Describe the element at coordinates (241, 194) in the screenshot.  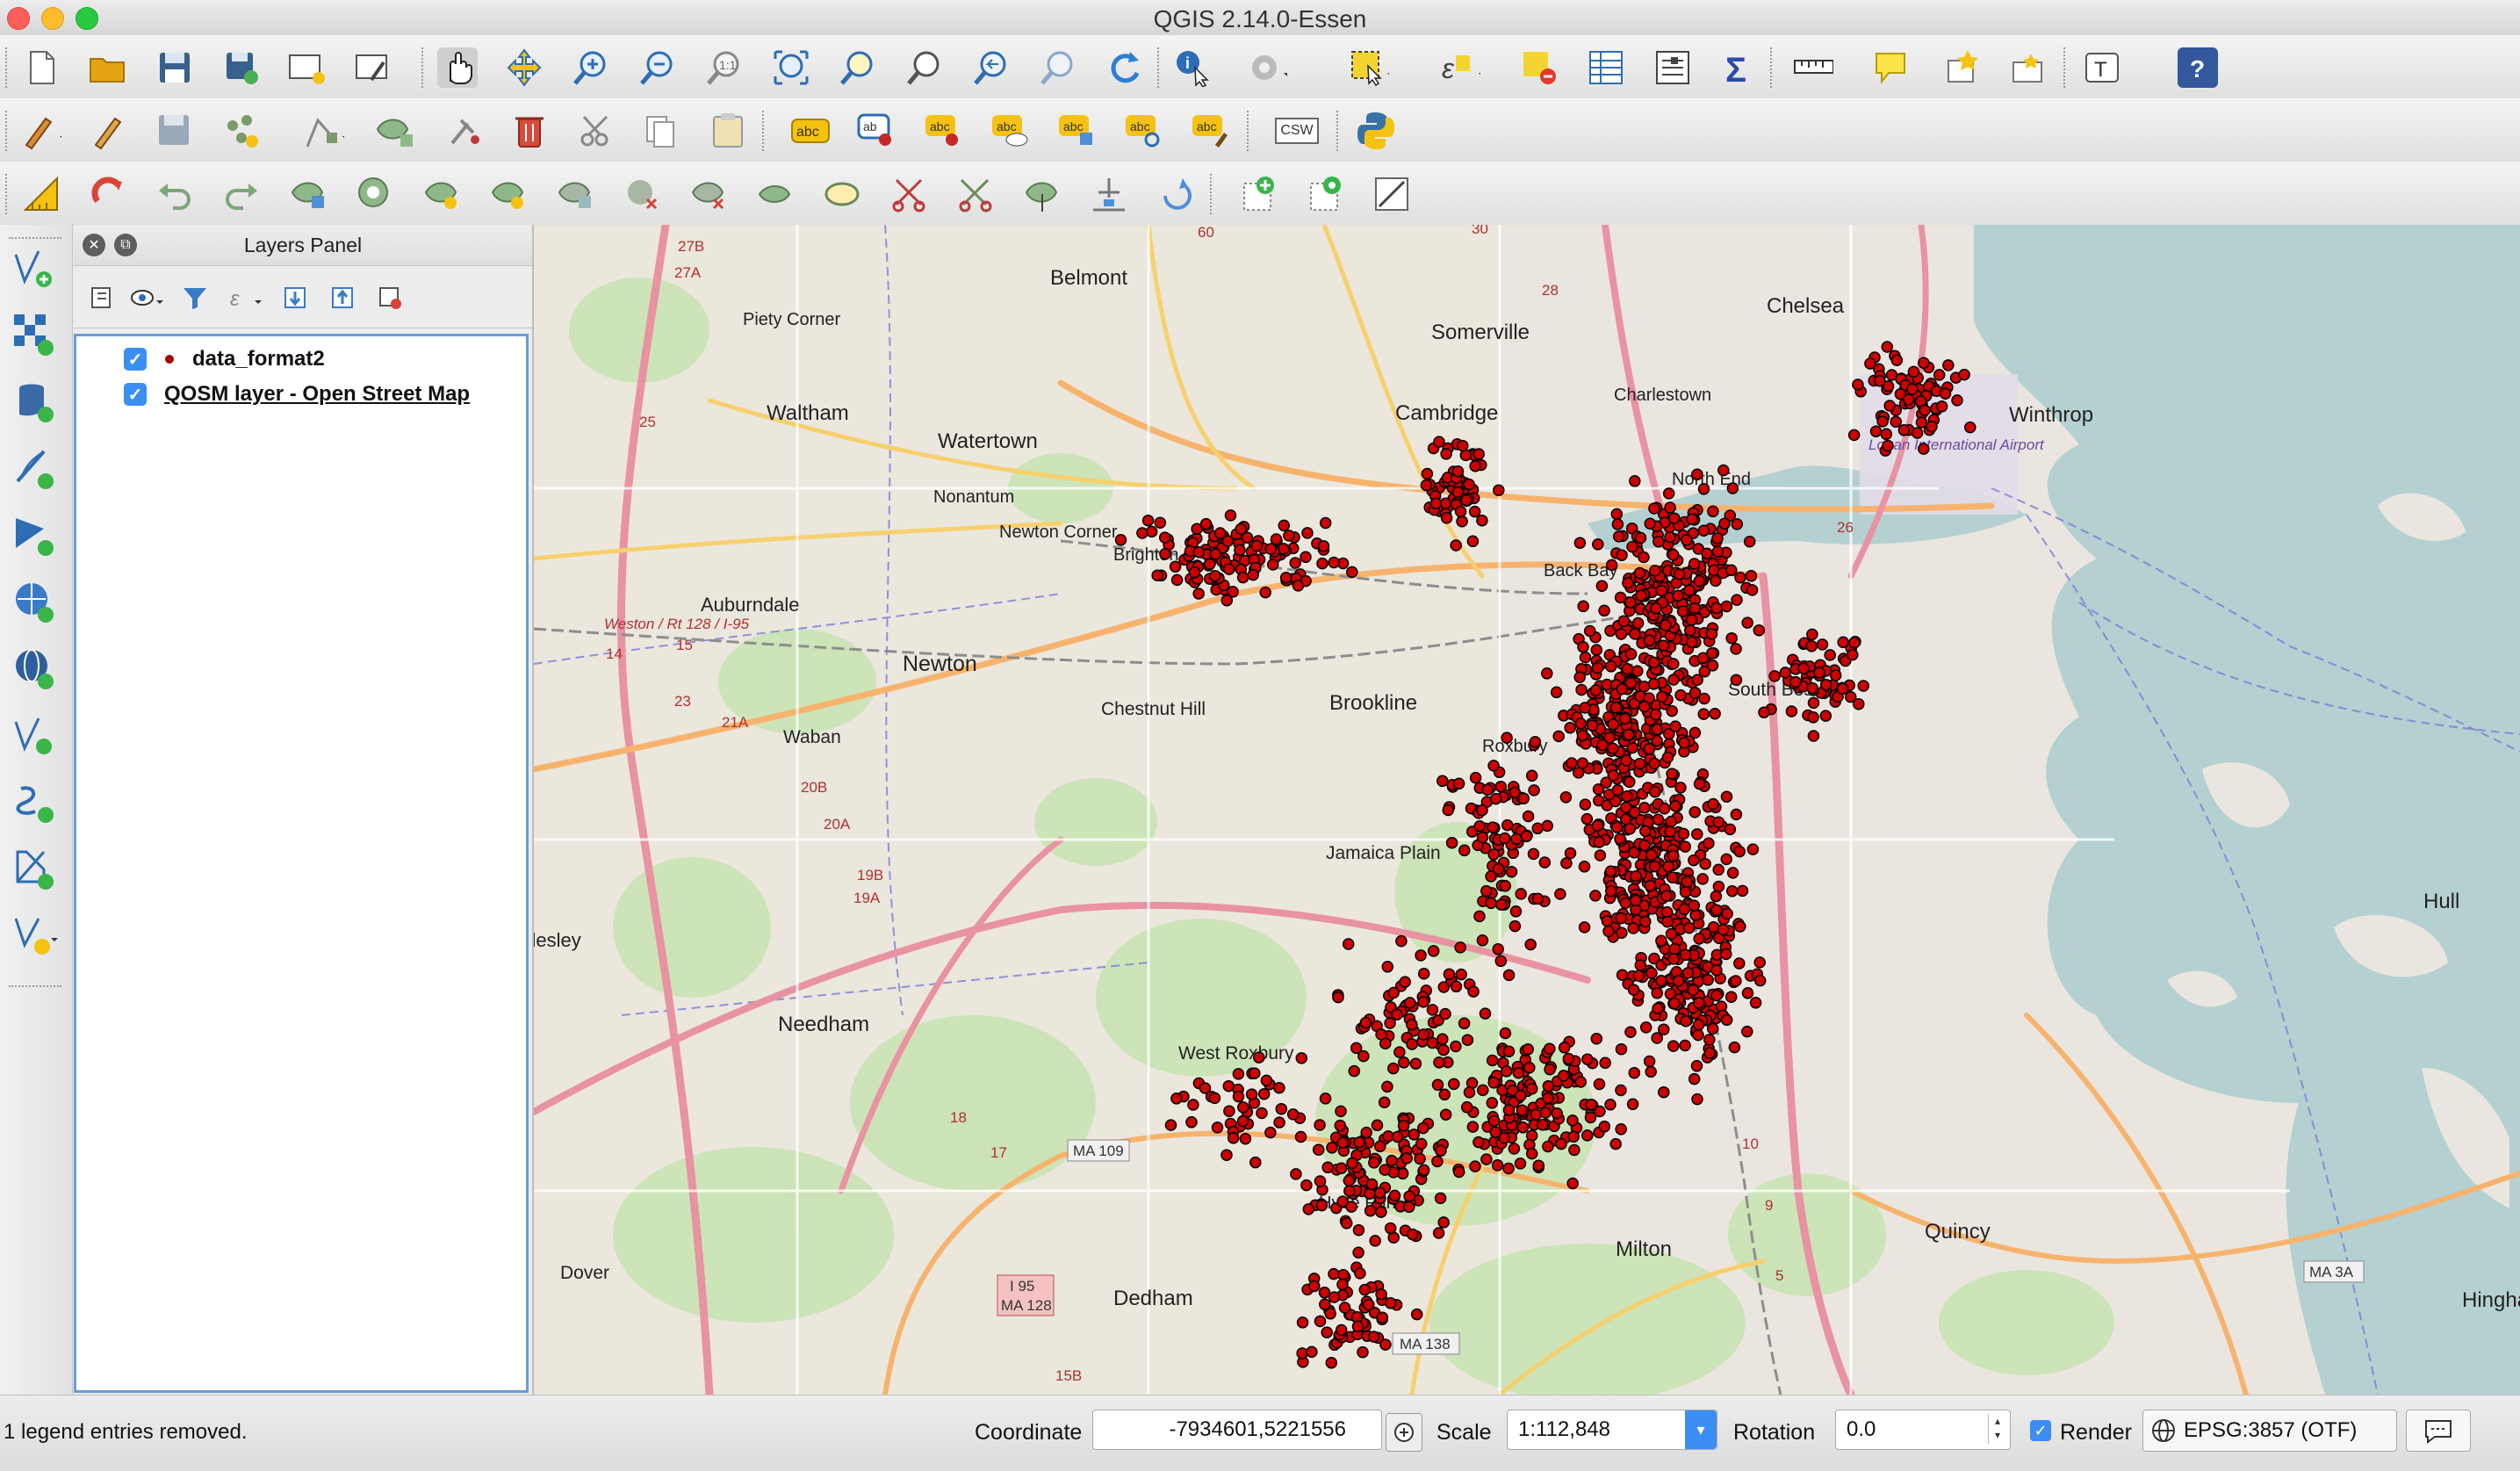
I see `redo-icon` at that location.